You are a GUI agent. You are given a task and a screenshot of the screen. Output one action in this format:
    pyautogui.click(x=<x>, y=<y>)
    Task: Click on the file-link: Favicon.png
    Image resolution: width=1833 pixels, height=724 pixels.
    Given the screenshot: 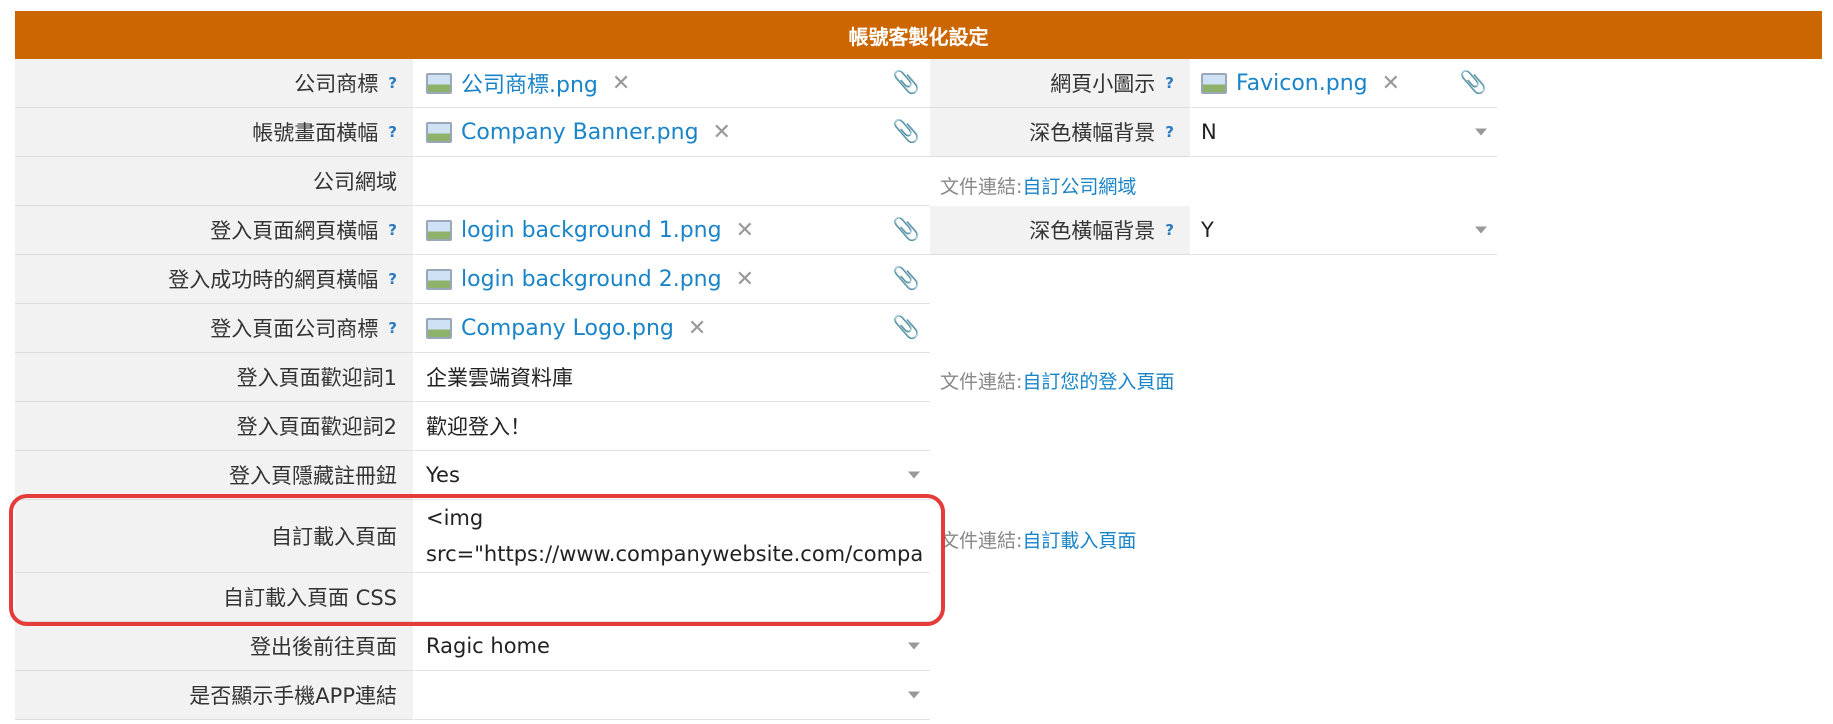 What is the action you would take?
    pyautogui.click(x=1302, y=83)
    